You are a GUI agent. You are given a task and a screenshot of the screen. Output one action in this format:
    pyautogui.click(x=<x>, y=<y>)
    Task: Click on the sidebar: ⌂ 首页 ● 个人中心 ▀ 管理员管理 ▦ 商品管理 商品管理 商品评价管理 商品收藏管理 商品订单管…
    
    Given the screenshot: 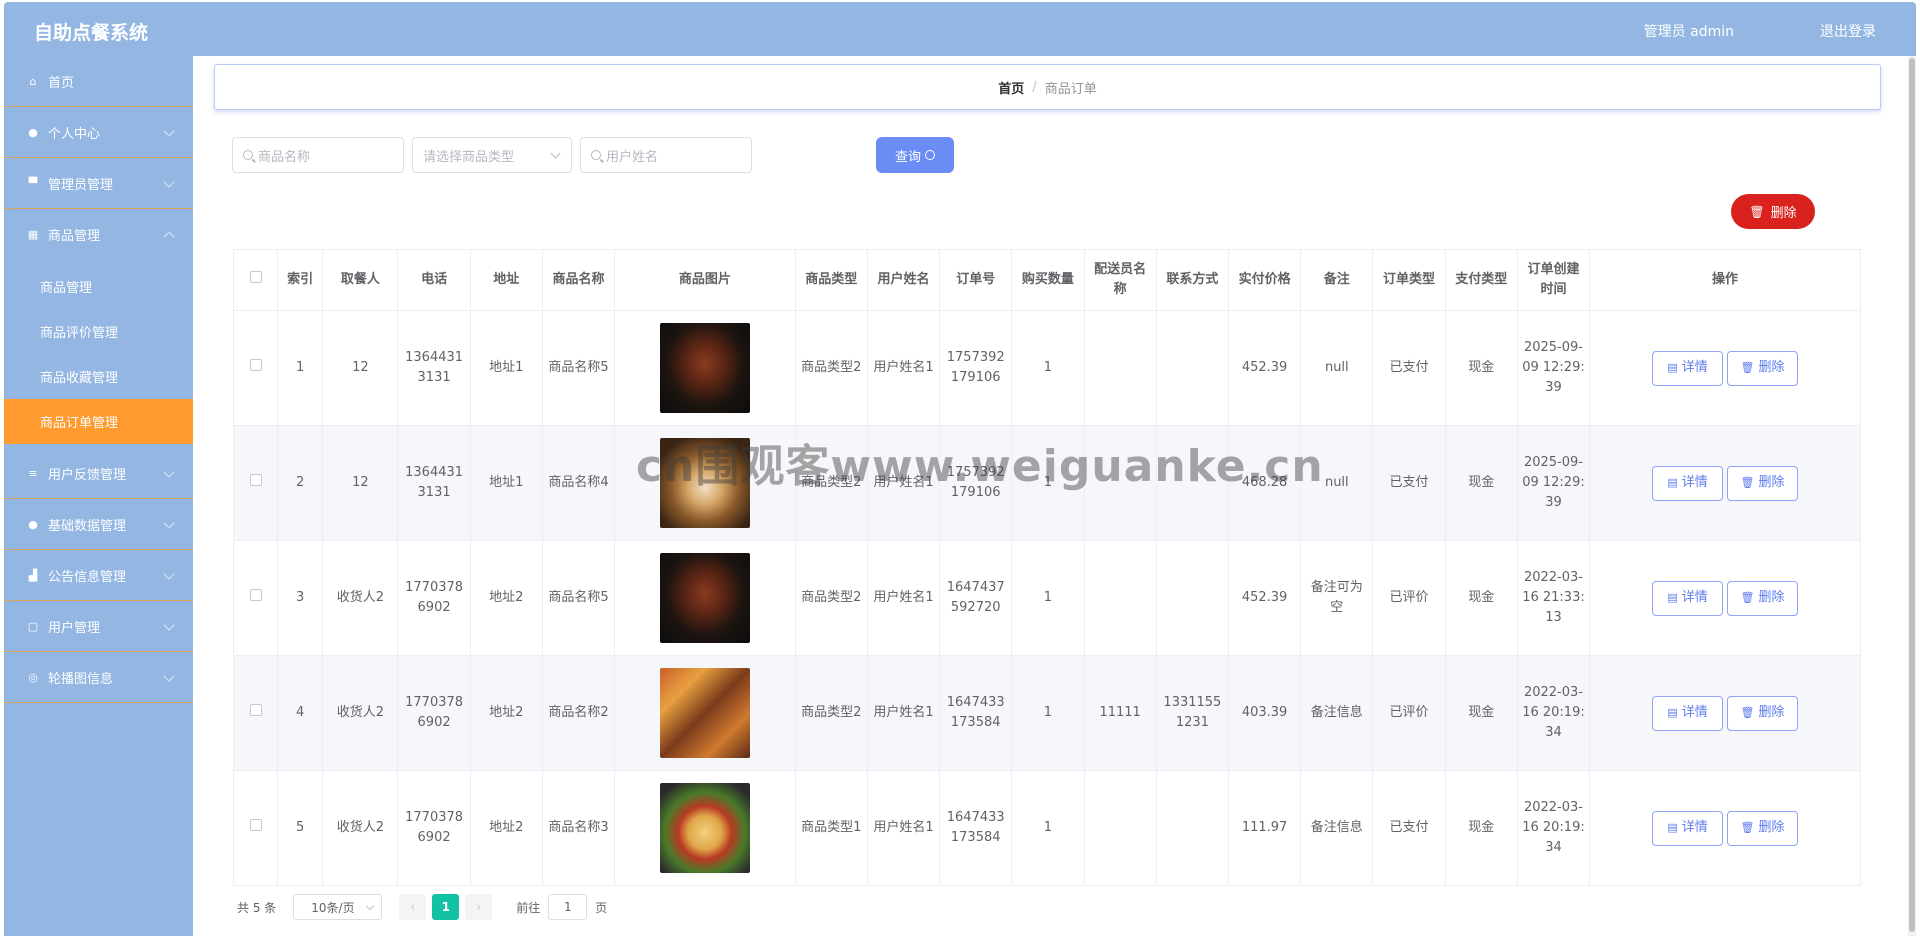 What is the action you would take?
    pyautogui.click(x=98, y=496)
    